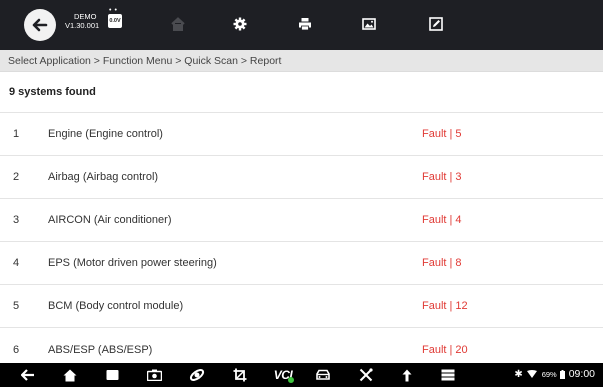  Describe the element at coordinates (442, 220) in the screenshot. I see `fault-status: Fault | 4` at that location.